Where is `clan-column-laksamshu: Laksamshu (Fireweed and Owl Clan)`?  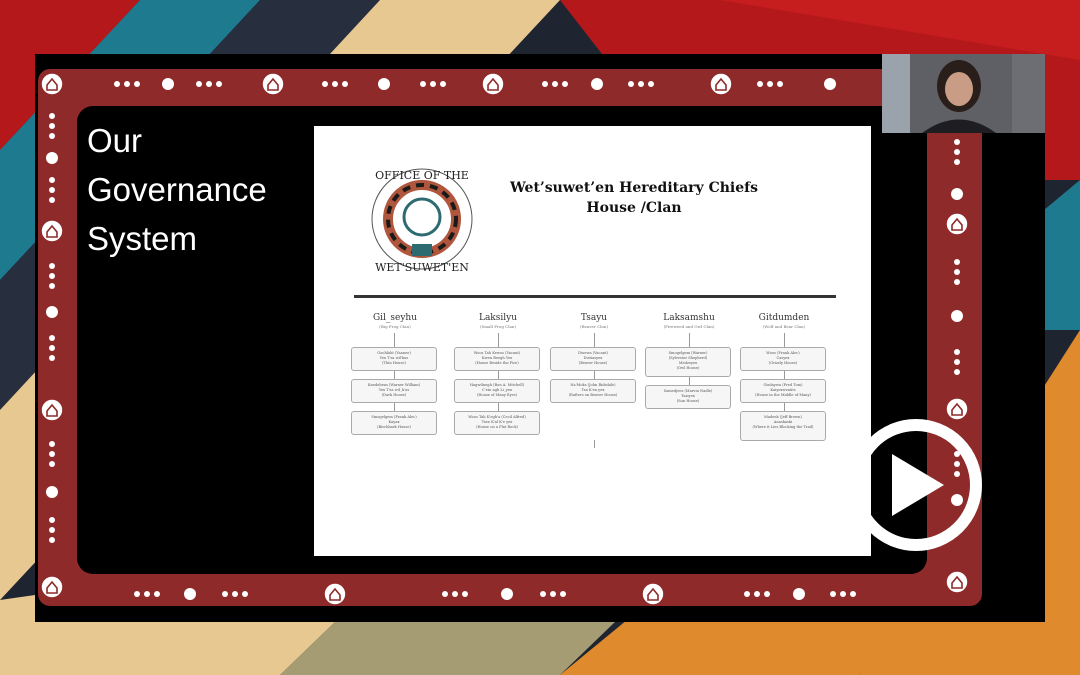
clan-column-laksamshu: Laksamshu (Fireweed and Owl Clan) is located at coordinates (689, 321).